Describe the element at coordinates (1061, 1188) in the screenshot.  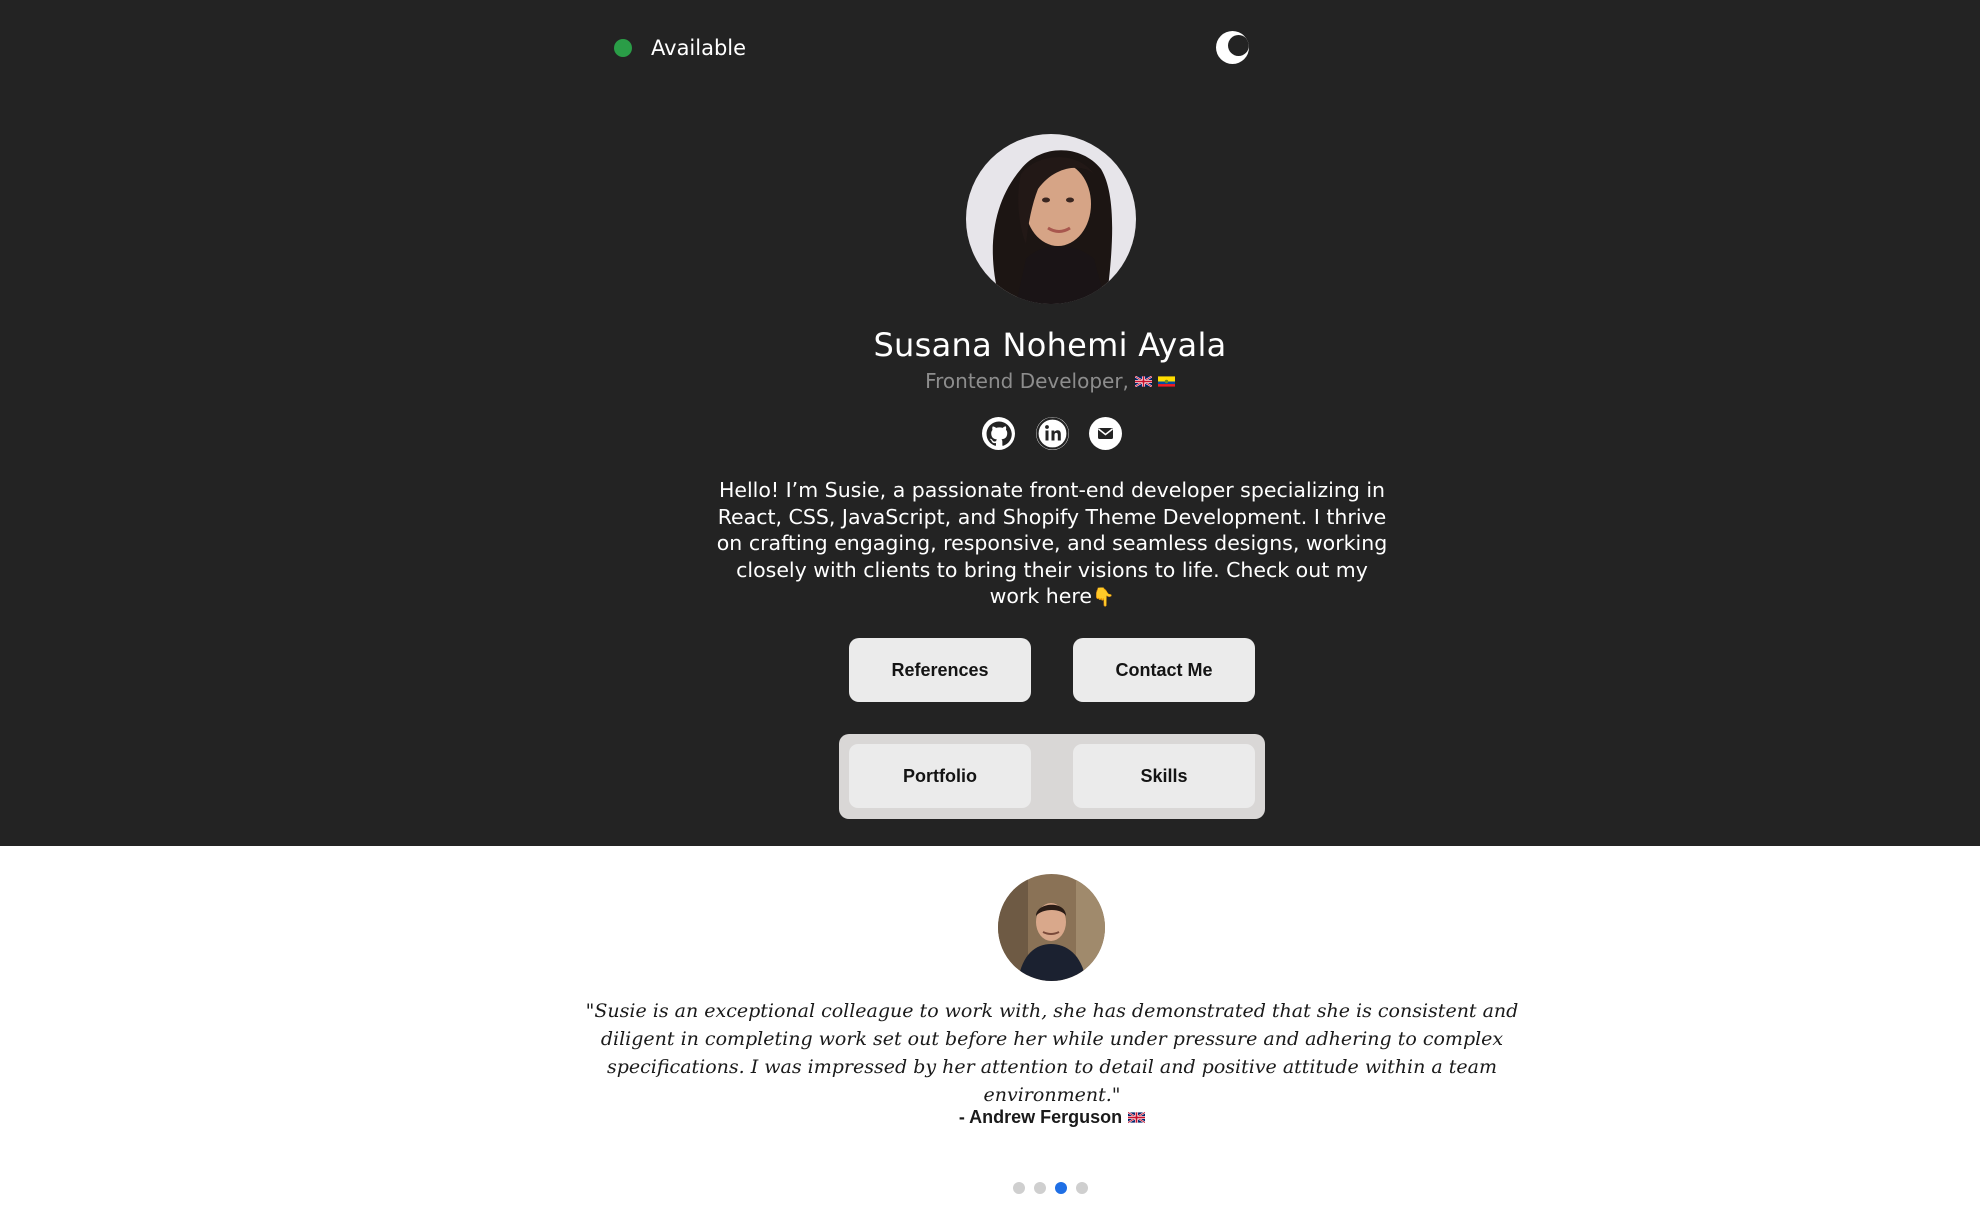
I see `carousel-dot-active` at that location.